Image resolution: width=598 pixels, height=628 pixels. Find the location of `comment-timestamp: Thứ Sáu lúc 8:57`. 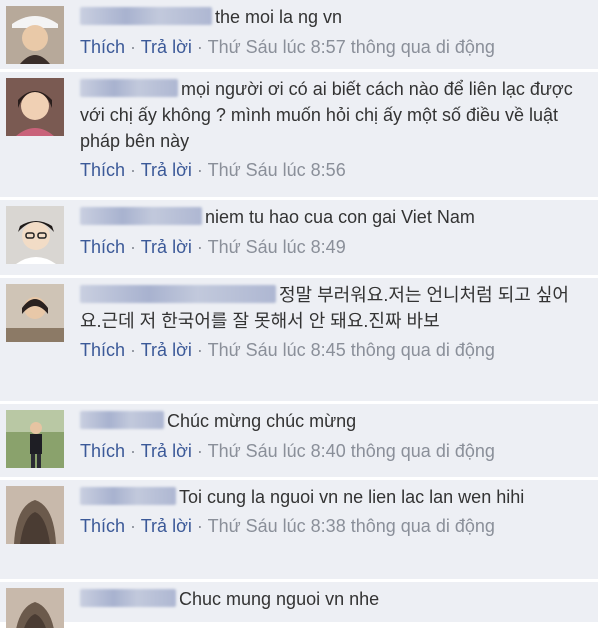

comment-timestamp: Thứ Sáu lúc 8:57 is located at coordinates (277, 47).